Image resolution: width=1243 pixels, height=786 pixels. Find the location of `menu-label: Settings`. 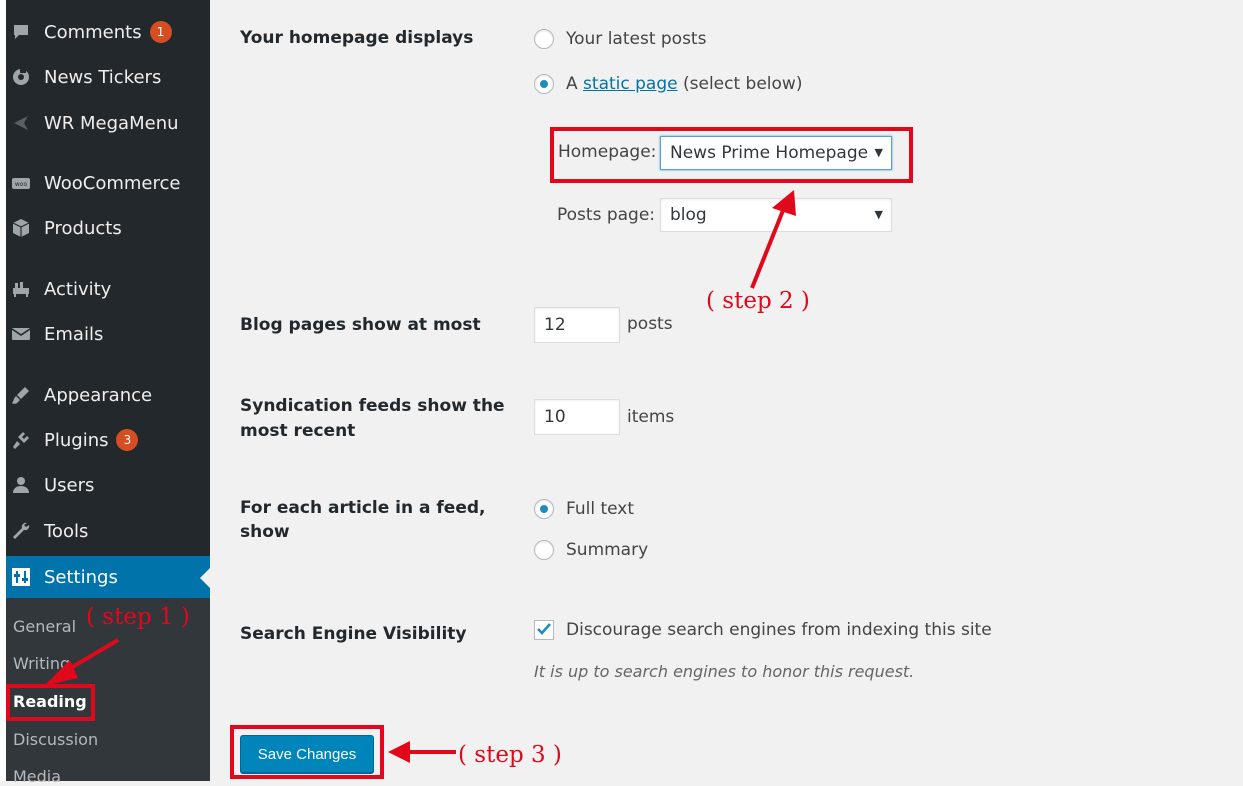

menu-label: Settings is located at coordinates (81, 577).